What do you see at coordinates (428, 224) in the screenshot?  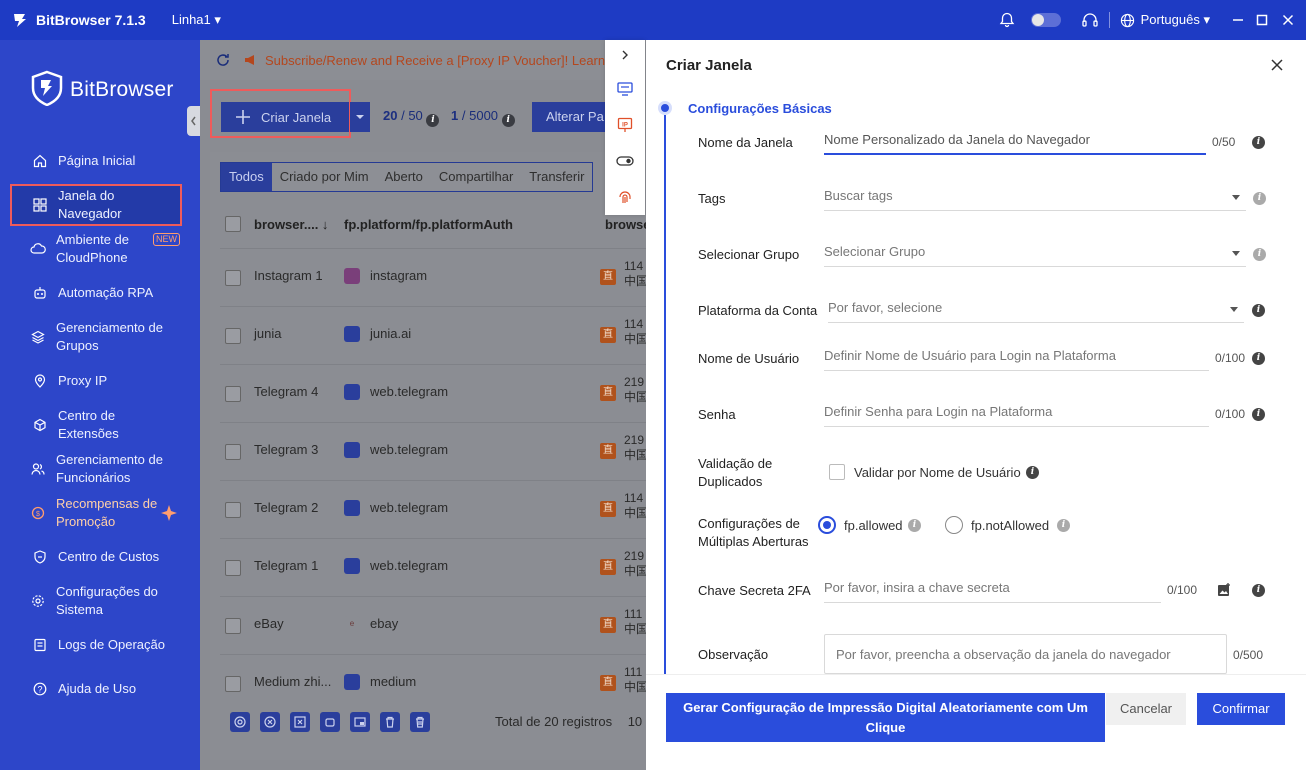 I see `column-header-platform: fp.platform/fp.platformAuth` at bounding box center [428, 224].